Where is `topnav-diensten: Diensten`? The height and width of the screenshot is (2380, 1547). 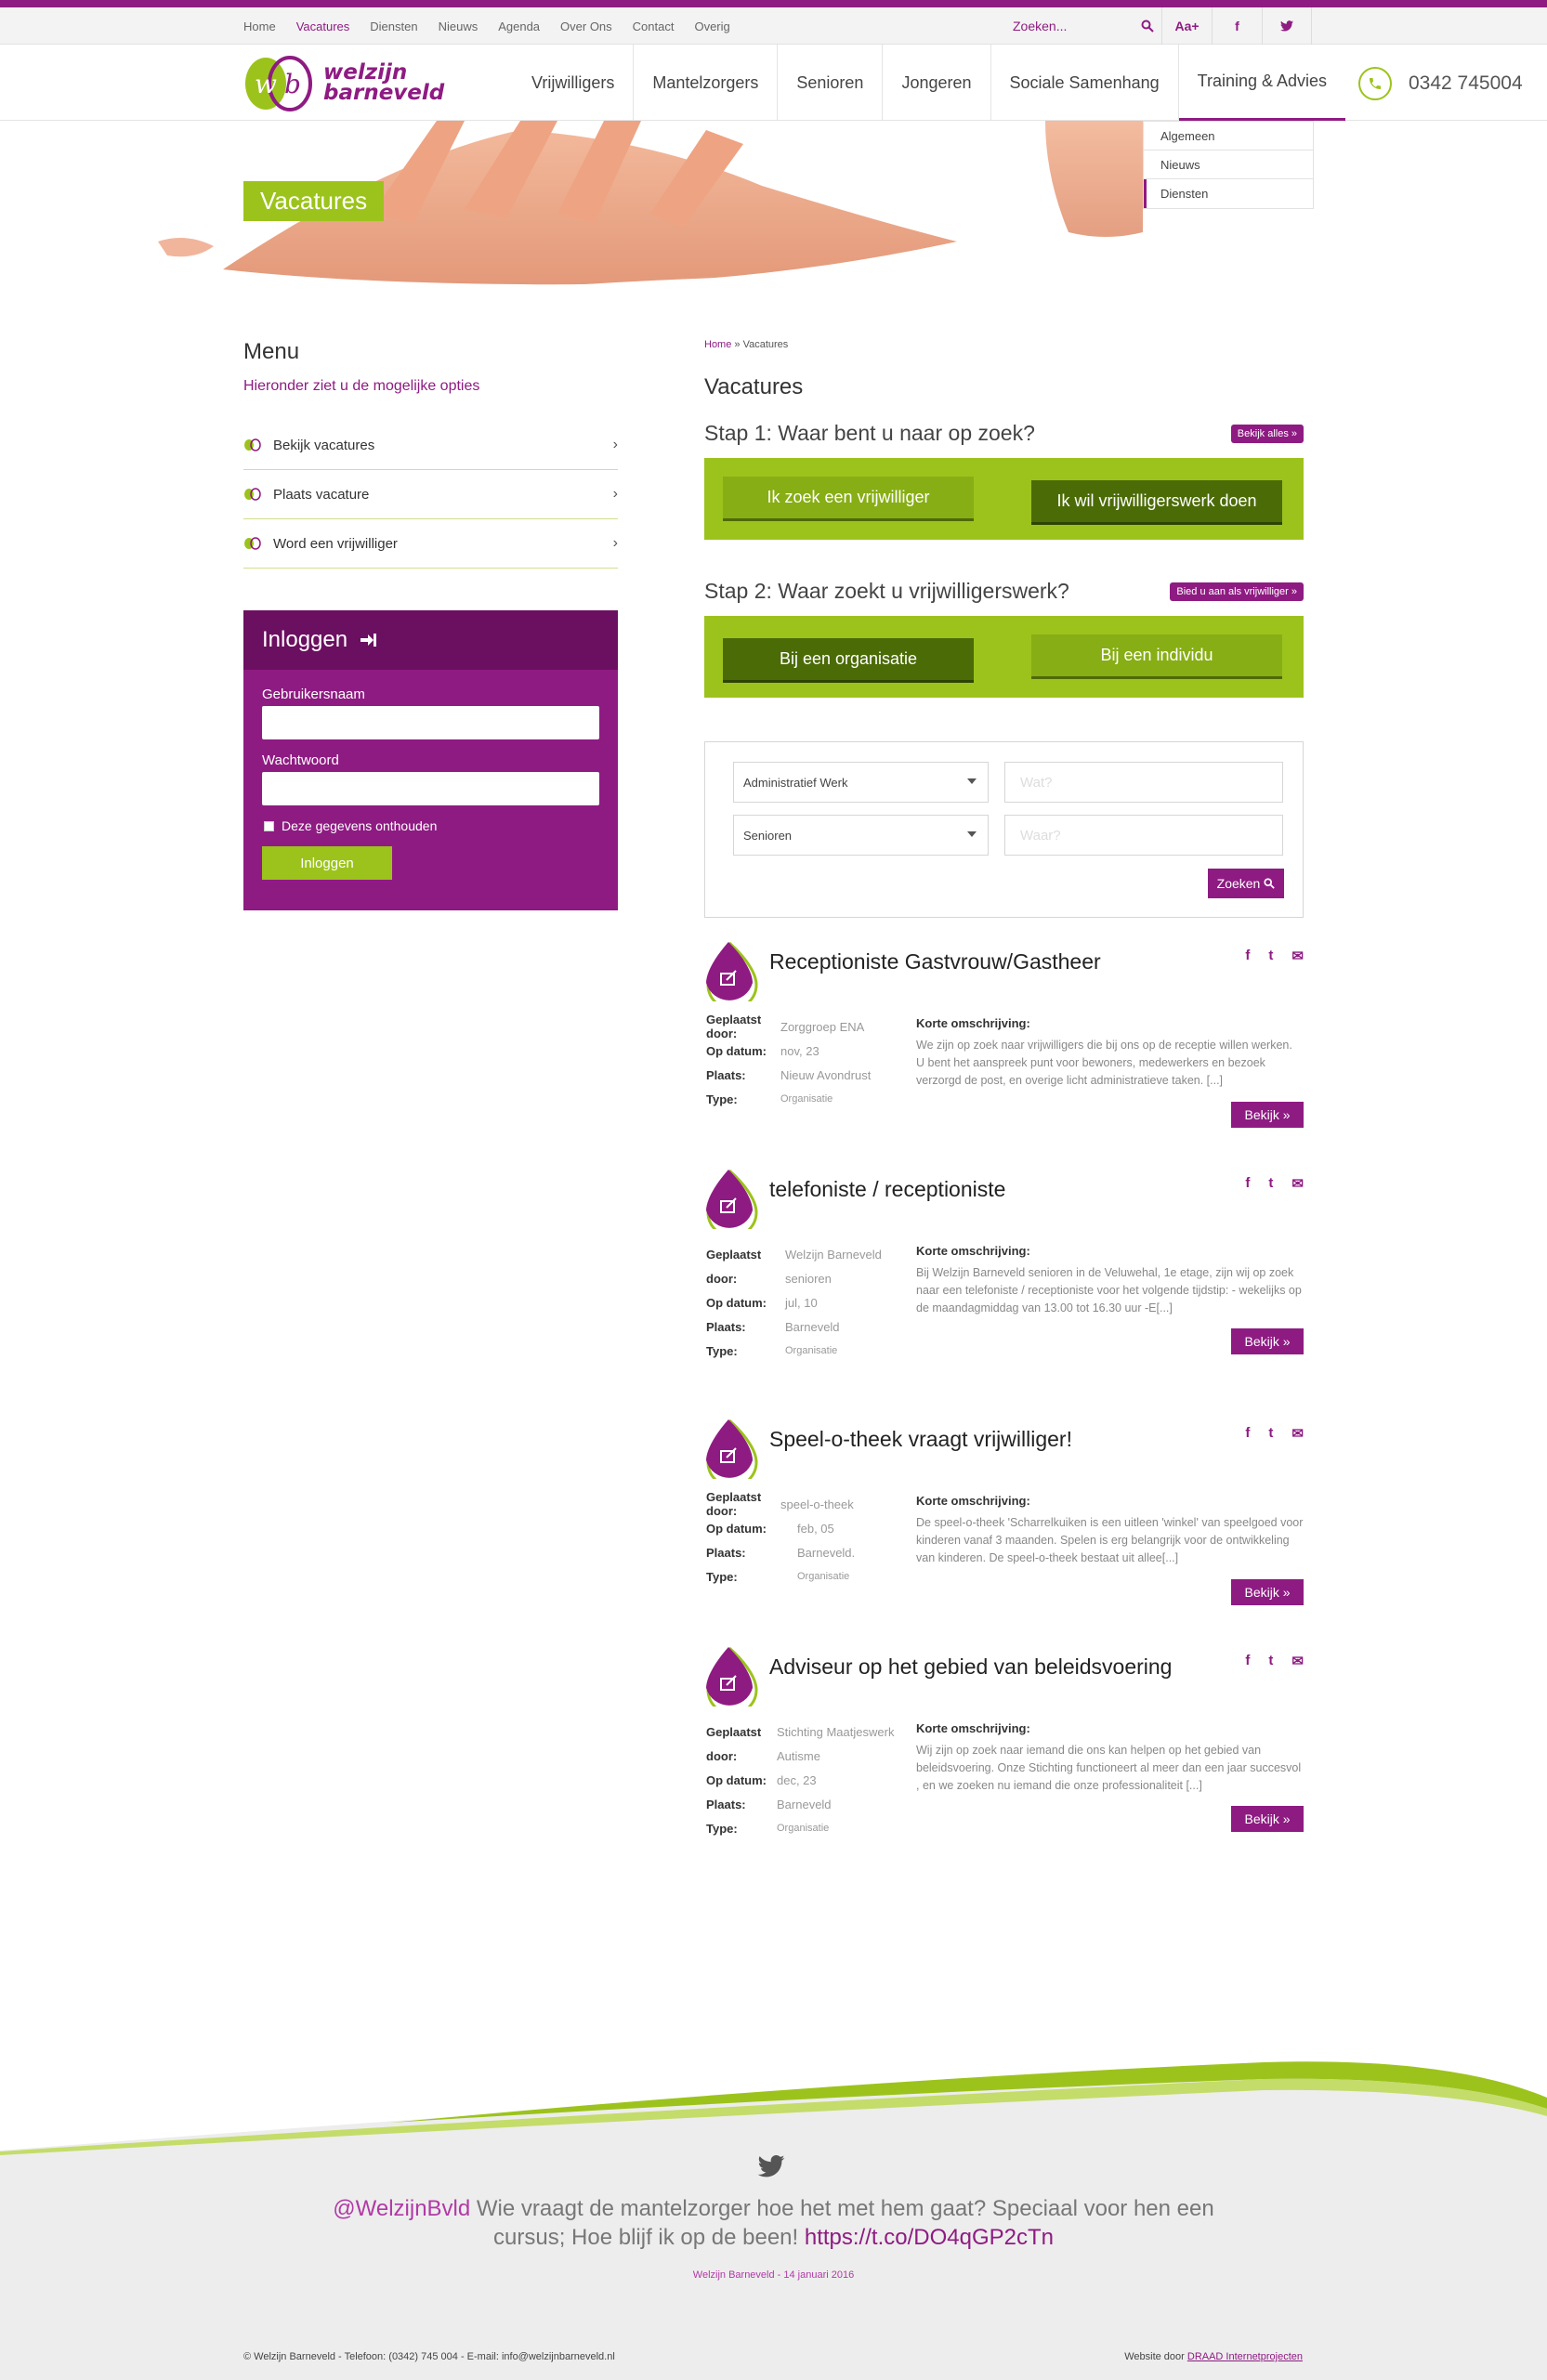 topnav-diensten: Diensten is located at coordinates (393, 26).